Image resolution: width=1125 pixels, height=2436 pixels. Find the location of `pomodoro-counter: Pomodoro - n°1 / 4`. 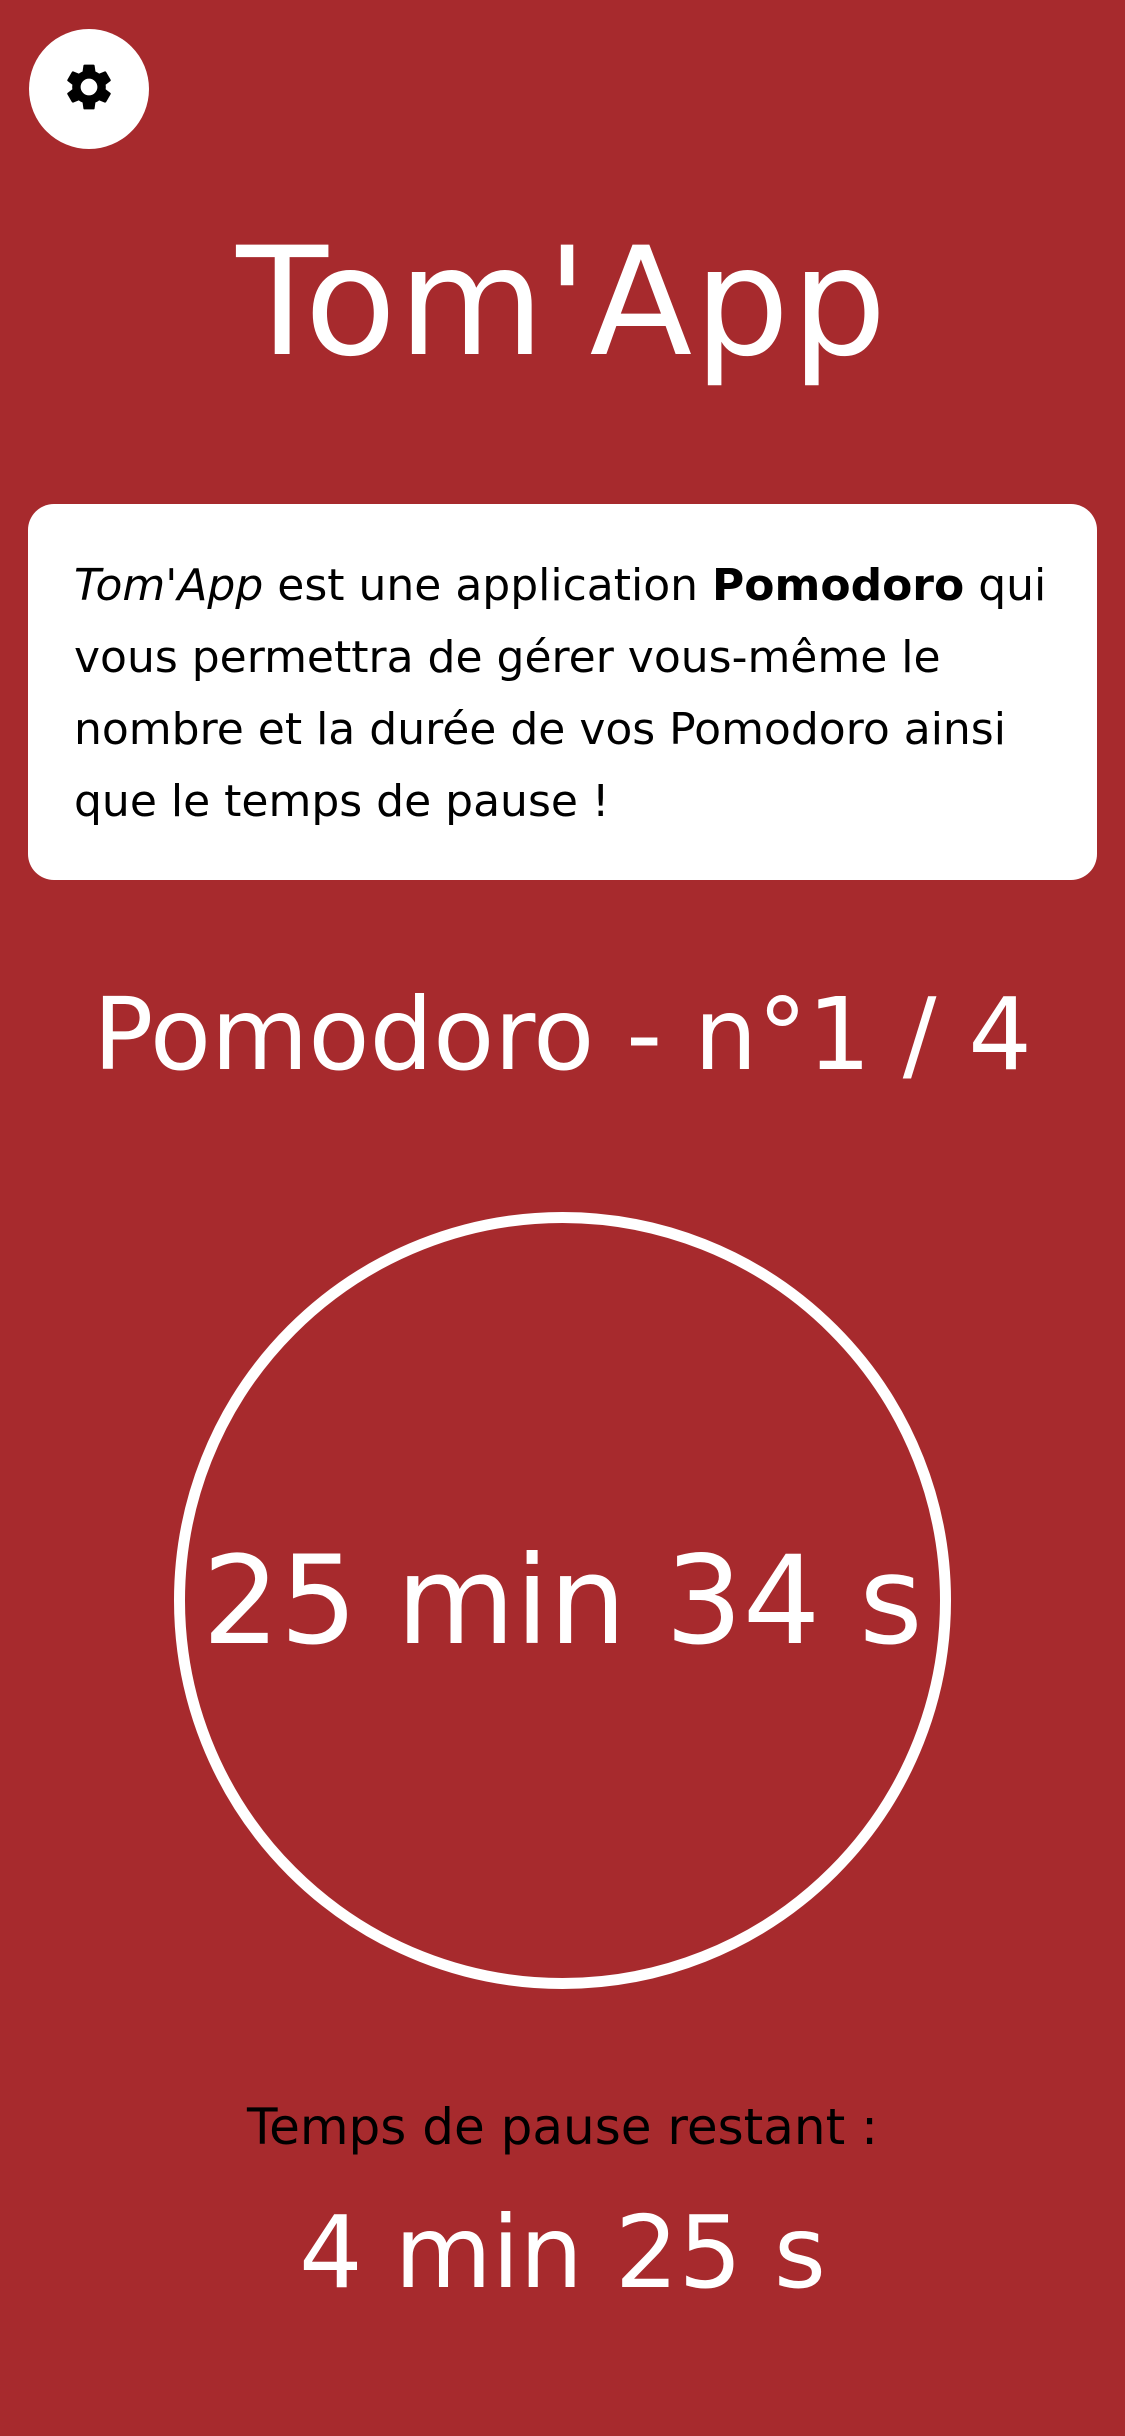

pomodoro-counter: Pomodoro - n°1 / 4 is located at coordinates (562, 1034).